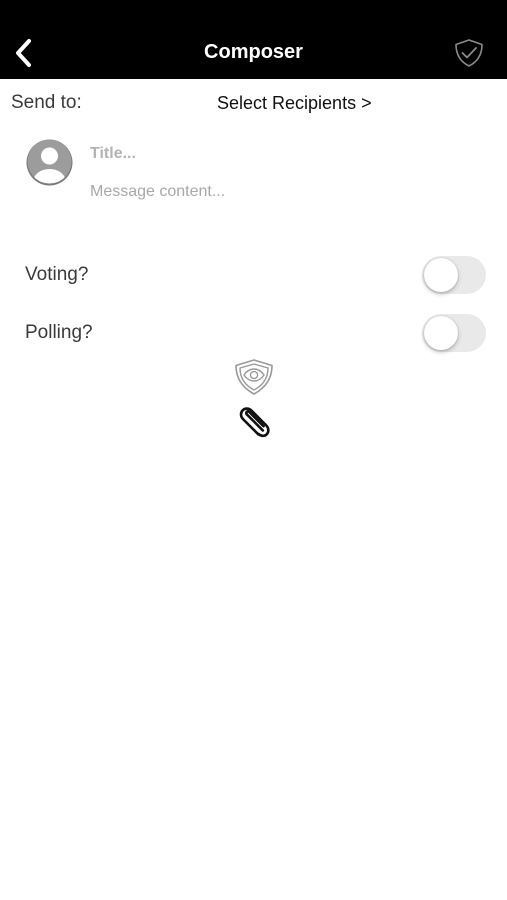 This screenshot has width=507, height=900. I want to click on attach-button, so click(254, 423).